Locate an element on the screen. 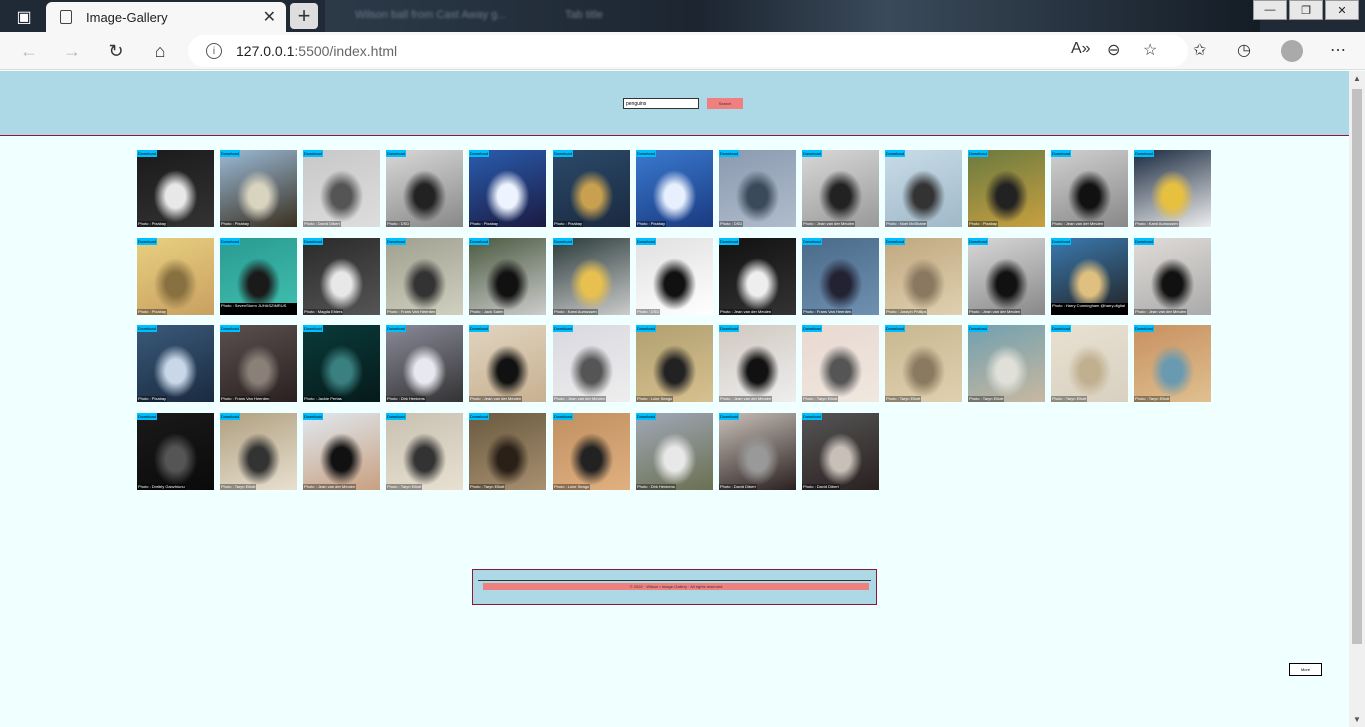  minimize-button: — is located at coordinates (1270, 10).